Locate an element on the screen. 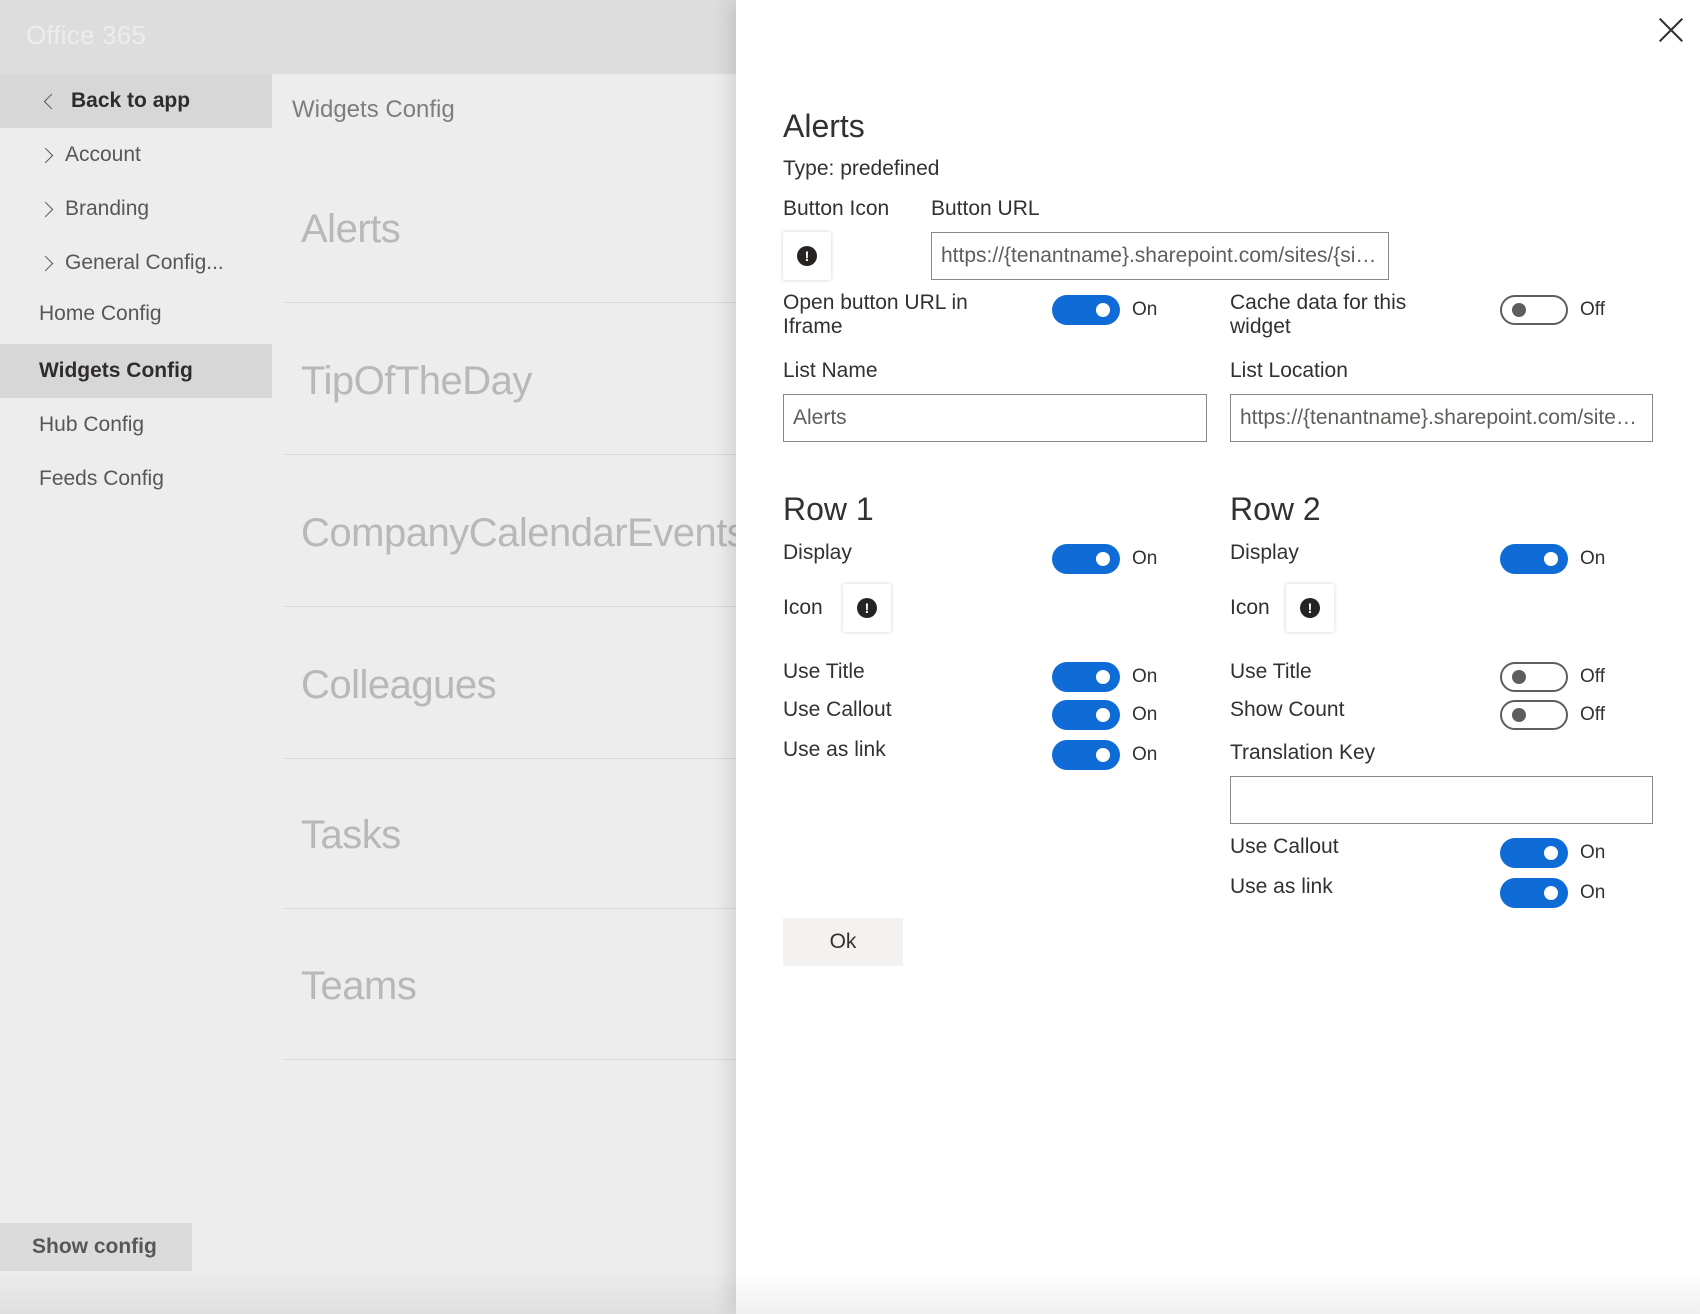 The height and width of the screenshot is (1314, 1700). row1-display-toggle: On is located at coordinates (1104, 559).